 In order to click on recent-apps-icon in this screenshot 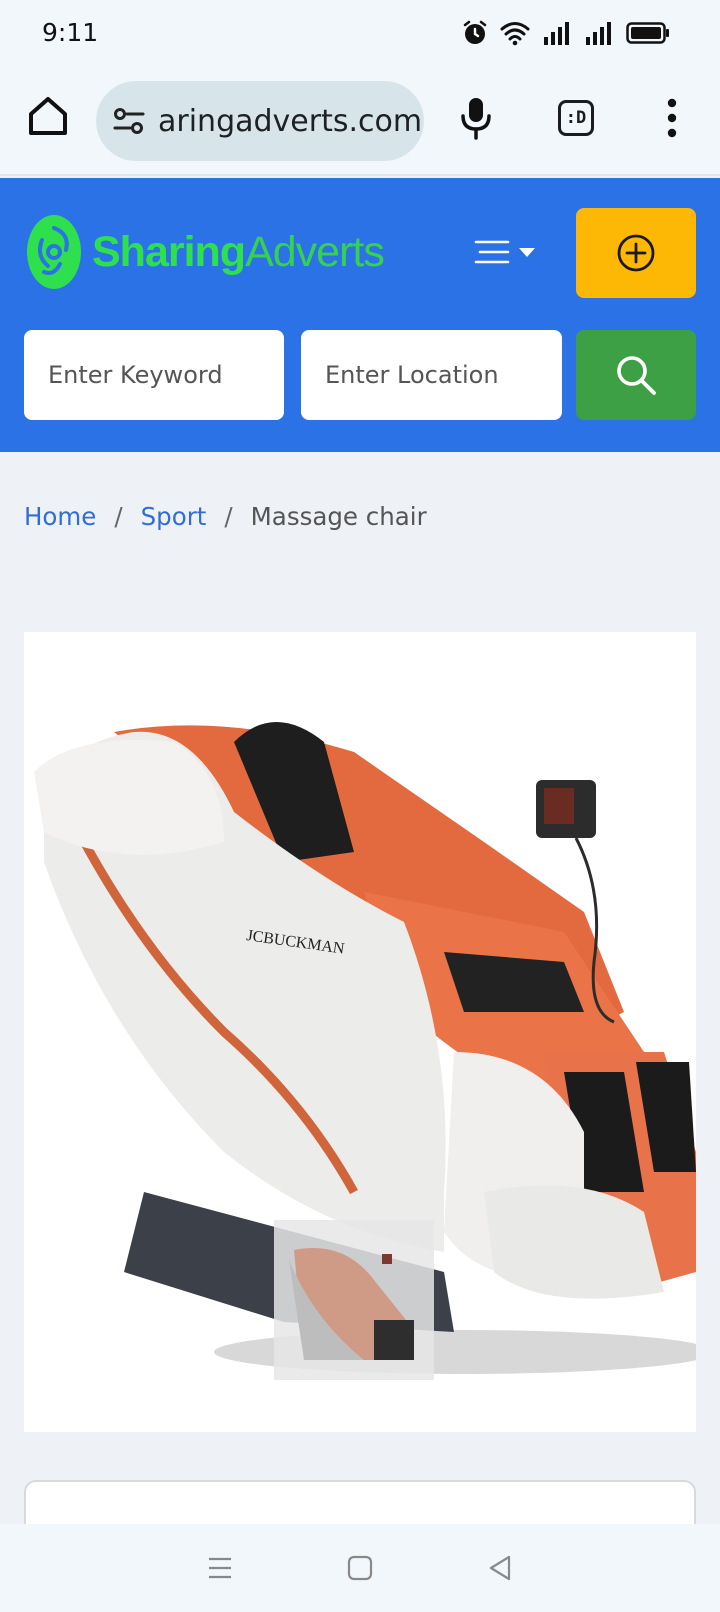, I will do `click(220, 1568)`.